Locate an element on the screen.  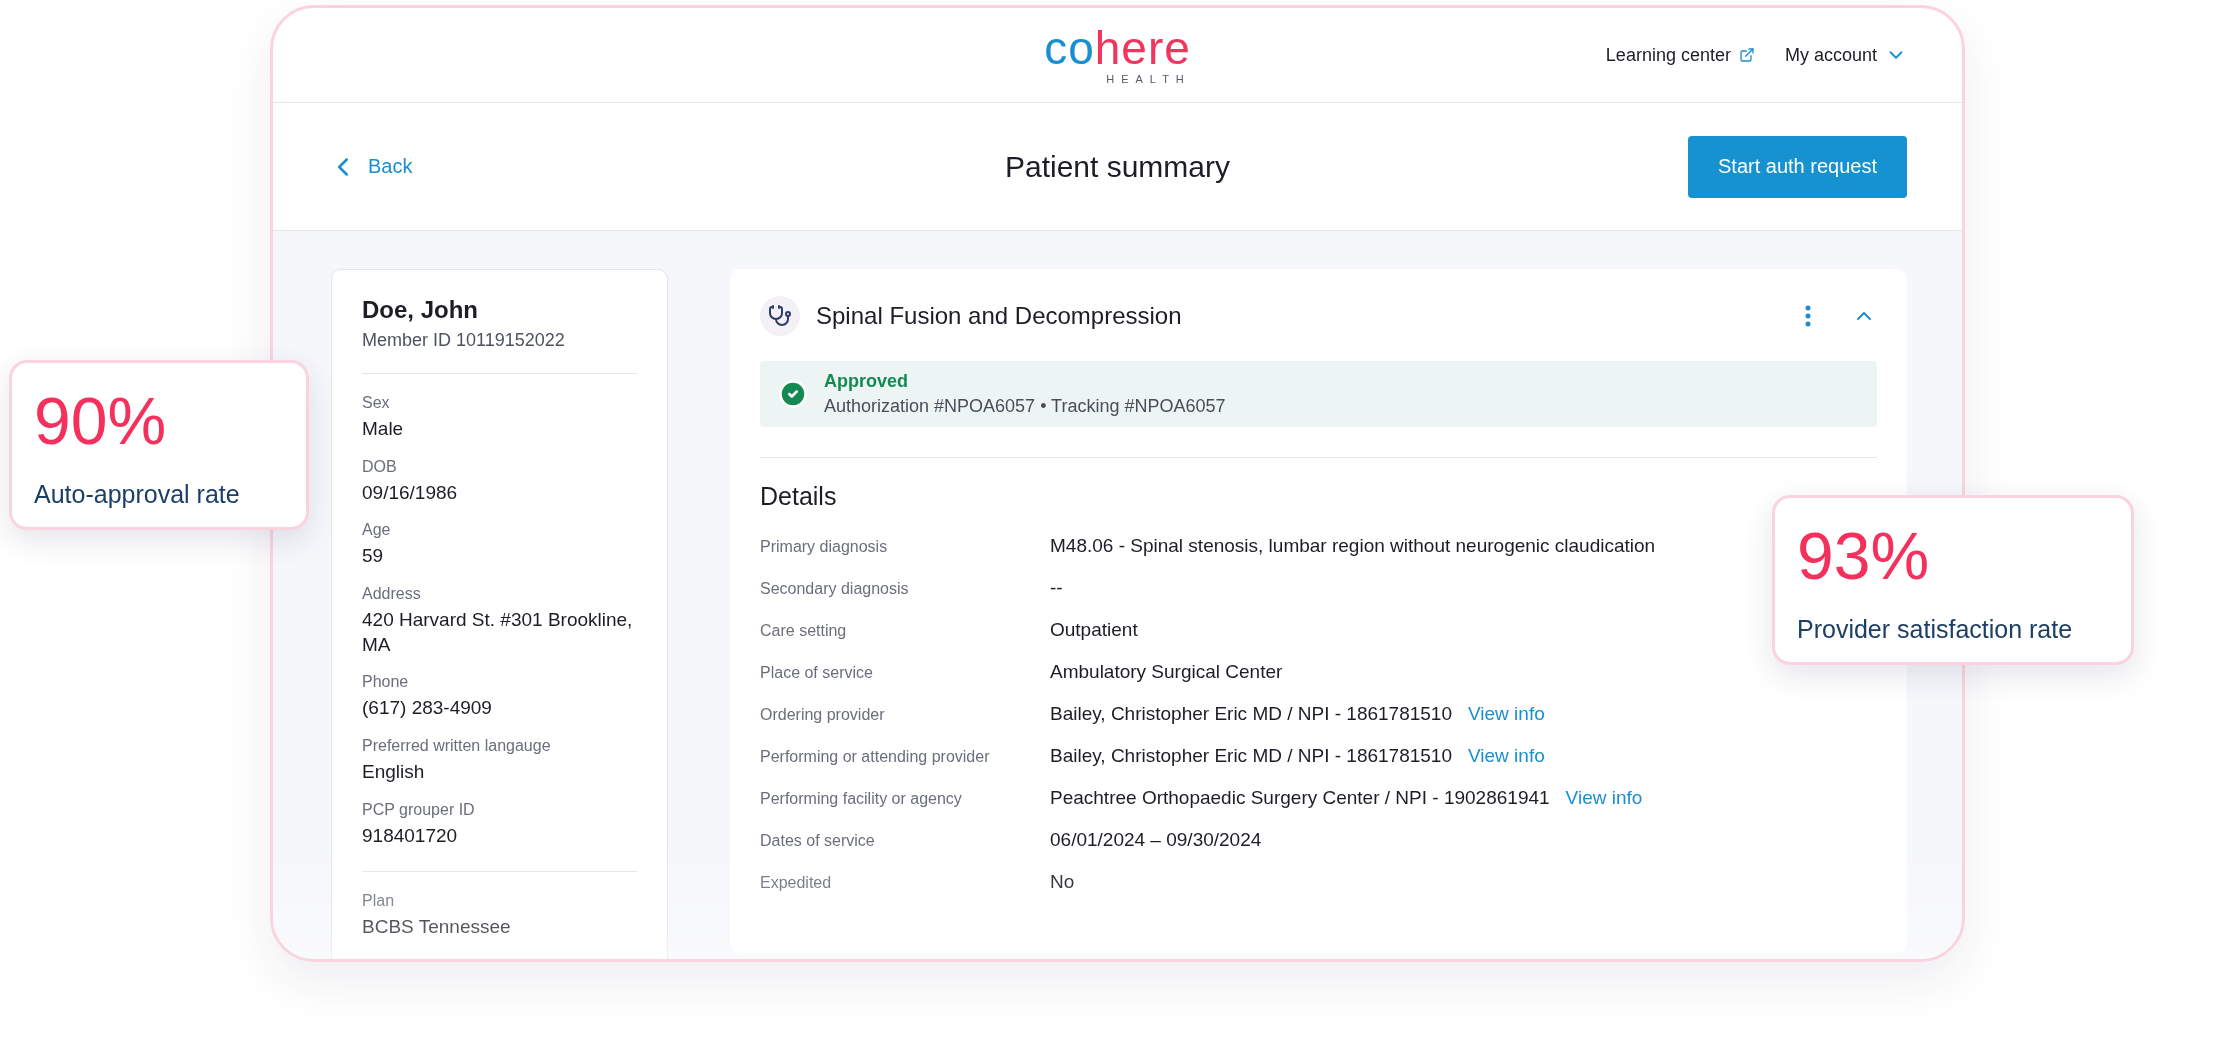
field-label: DOB is located at coordinates (380, 466).